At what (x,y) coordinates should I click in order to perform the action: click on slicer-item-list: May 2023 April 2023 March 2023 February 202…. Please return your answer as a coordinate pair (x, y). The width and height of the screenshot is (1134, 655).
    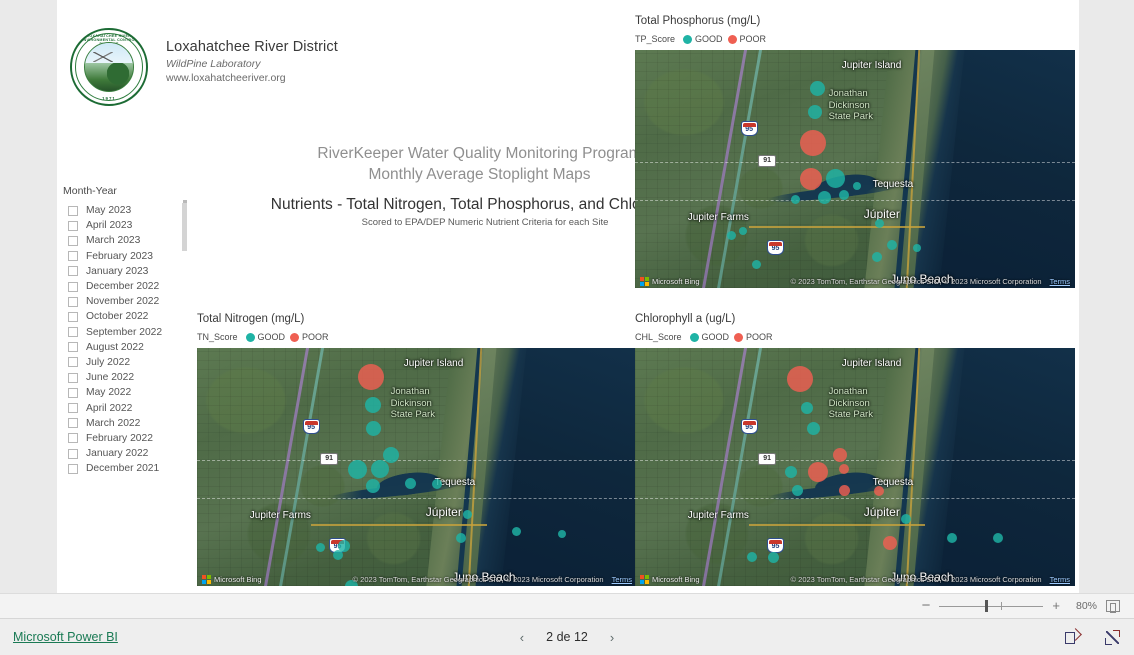
    Looking at the image, I should click on (132, 339).